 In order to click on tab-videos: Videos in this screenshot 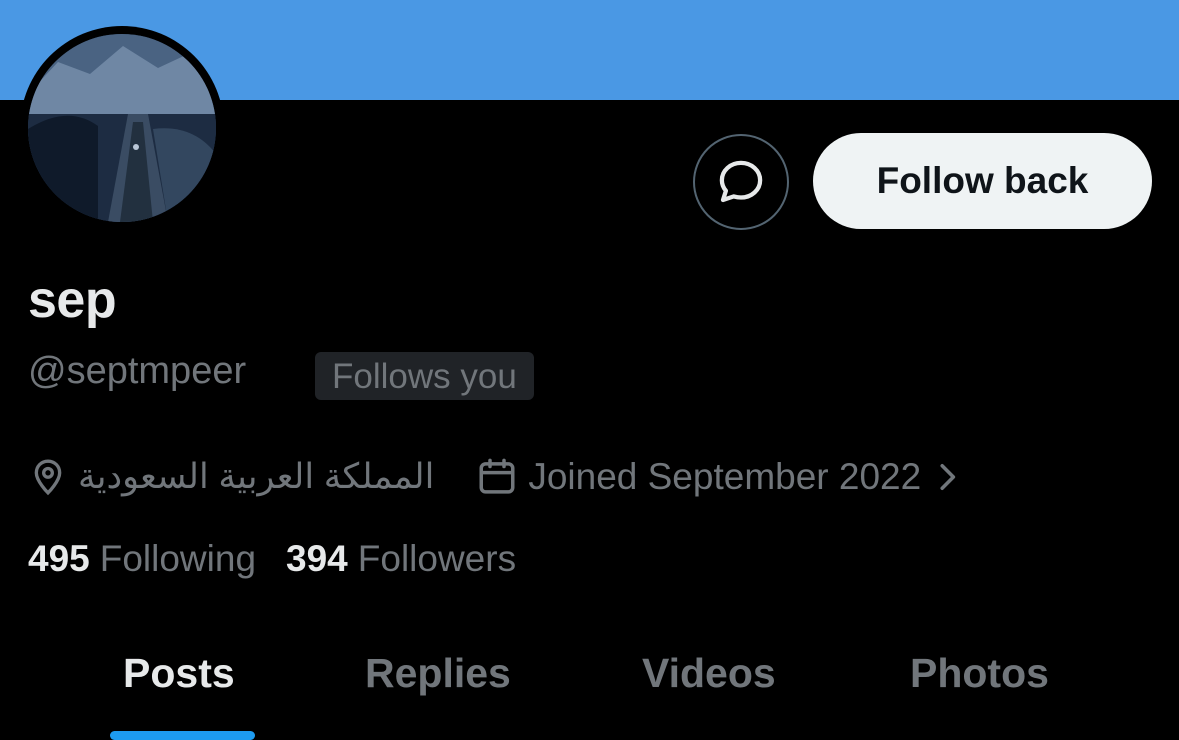, I will do `click(709, 673)`.